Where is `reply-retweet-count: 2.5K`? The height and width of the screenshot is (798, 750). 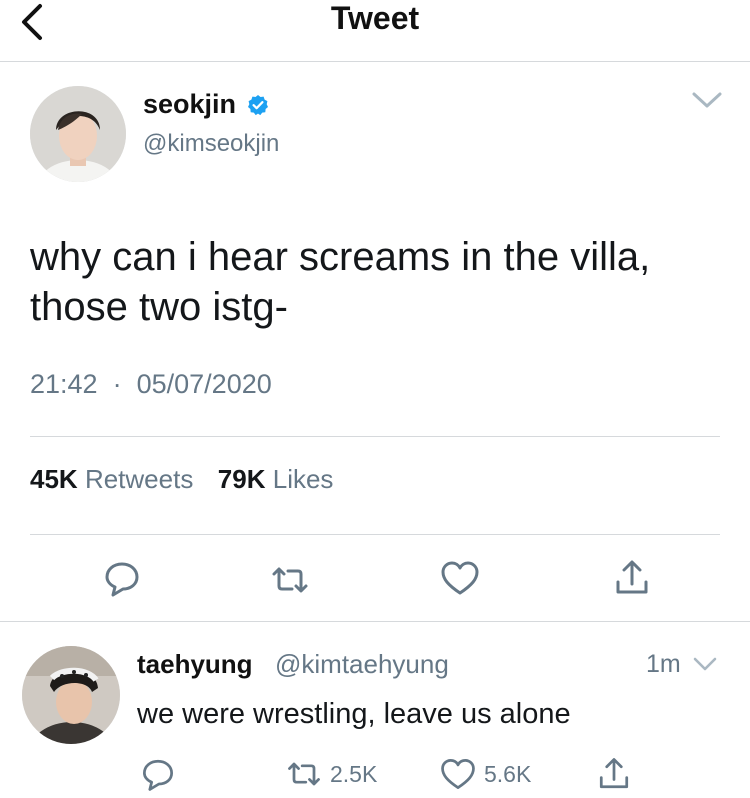
reply-retweet-count: 2.5K is located at coordinates (354, 774).